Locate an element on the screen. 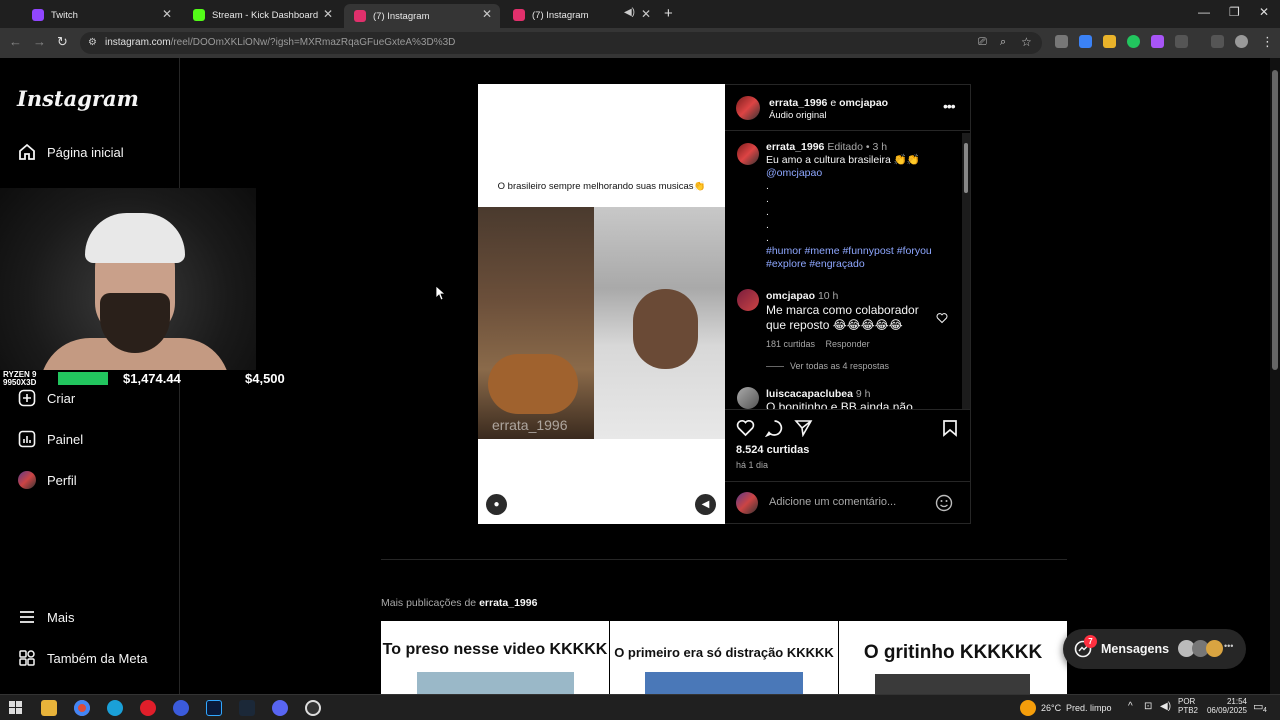  install-icon: ⎚ is located at coordinates (982, 42).